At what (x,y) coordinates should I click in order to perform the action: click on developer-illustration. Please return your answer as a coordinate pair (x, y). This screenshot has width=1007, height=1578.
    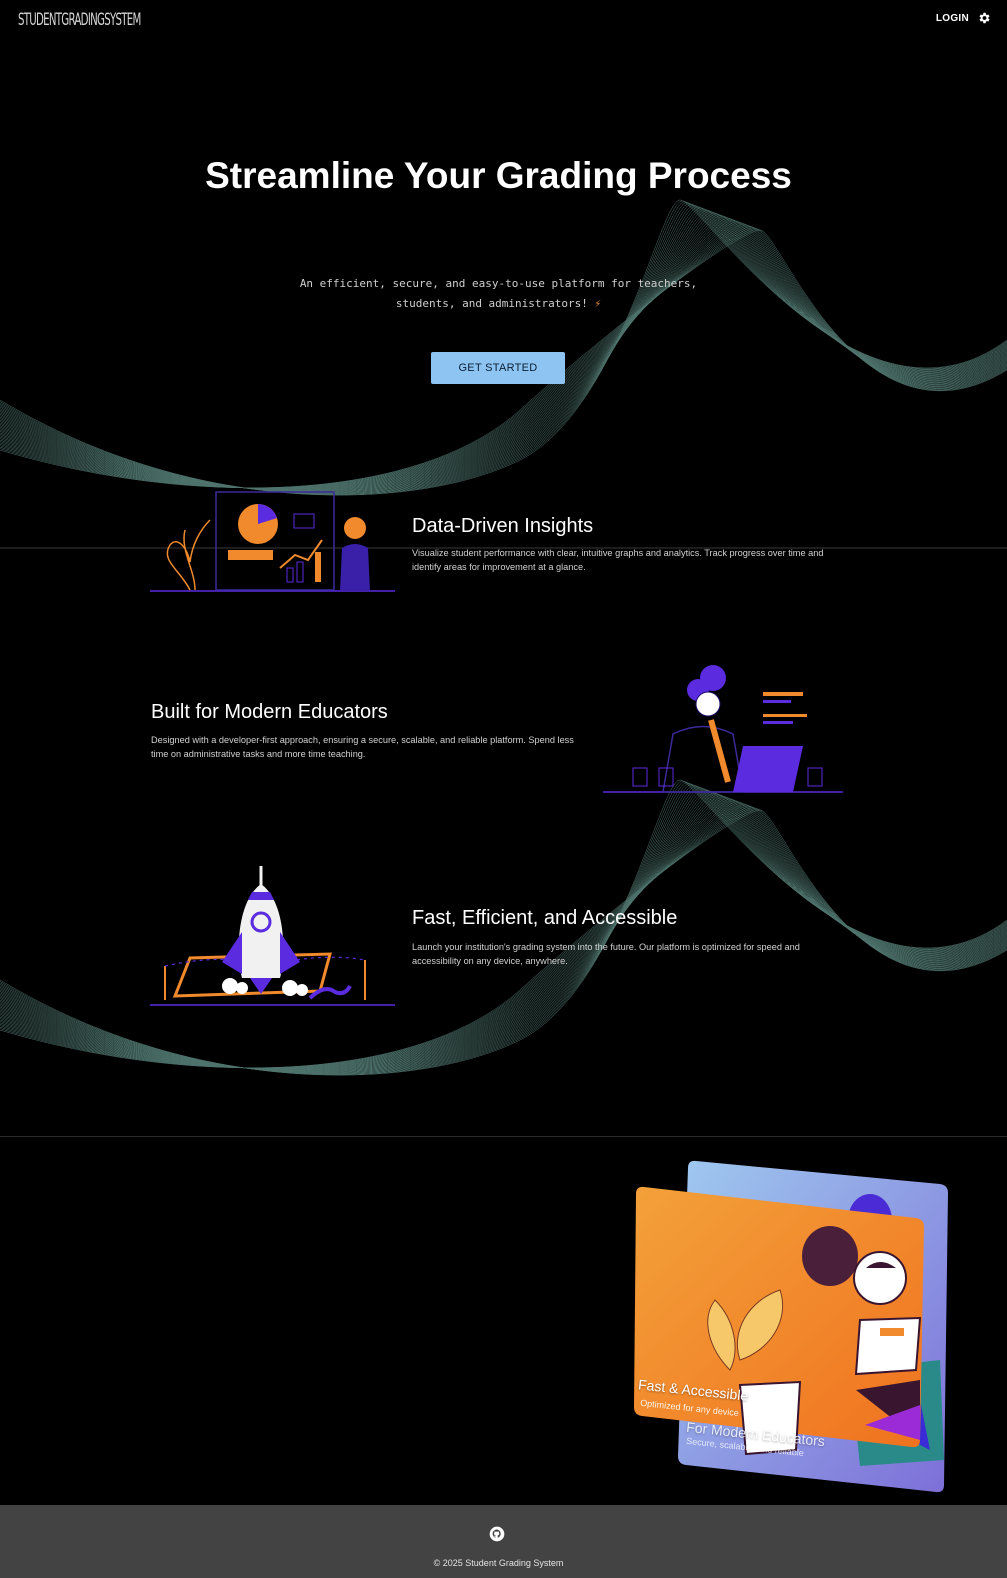
    Looking at the image, I should click on (723, 729).